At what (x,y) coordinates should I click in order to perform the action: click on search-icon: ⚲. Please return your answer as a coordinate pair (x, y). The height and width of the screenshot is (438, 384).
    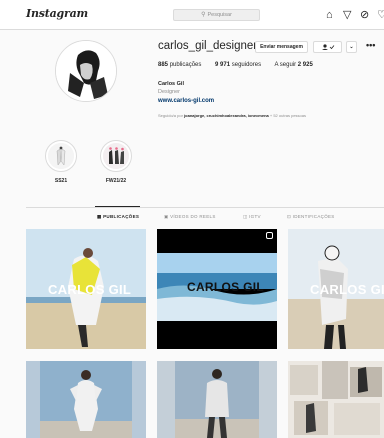
    Looking at the image, I should click on (203, 15).